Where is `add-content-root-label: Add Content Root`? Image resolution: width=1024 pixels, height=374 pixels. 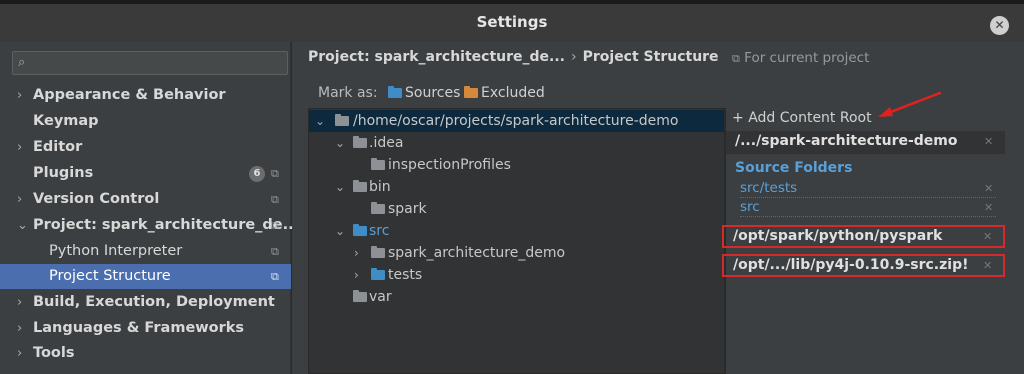
add-content-root-label: Add Content Root is located at coordinates (810, 118).